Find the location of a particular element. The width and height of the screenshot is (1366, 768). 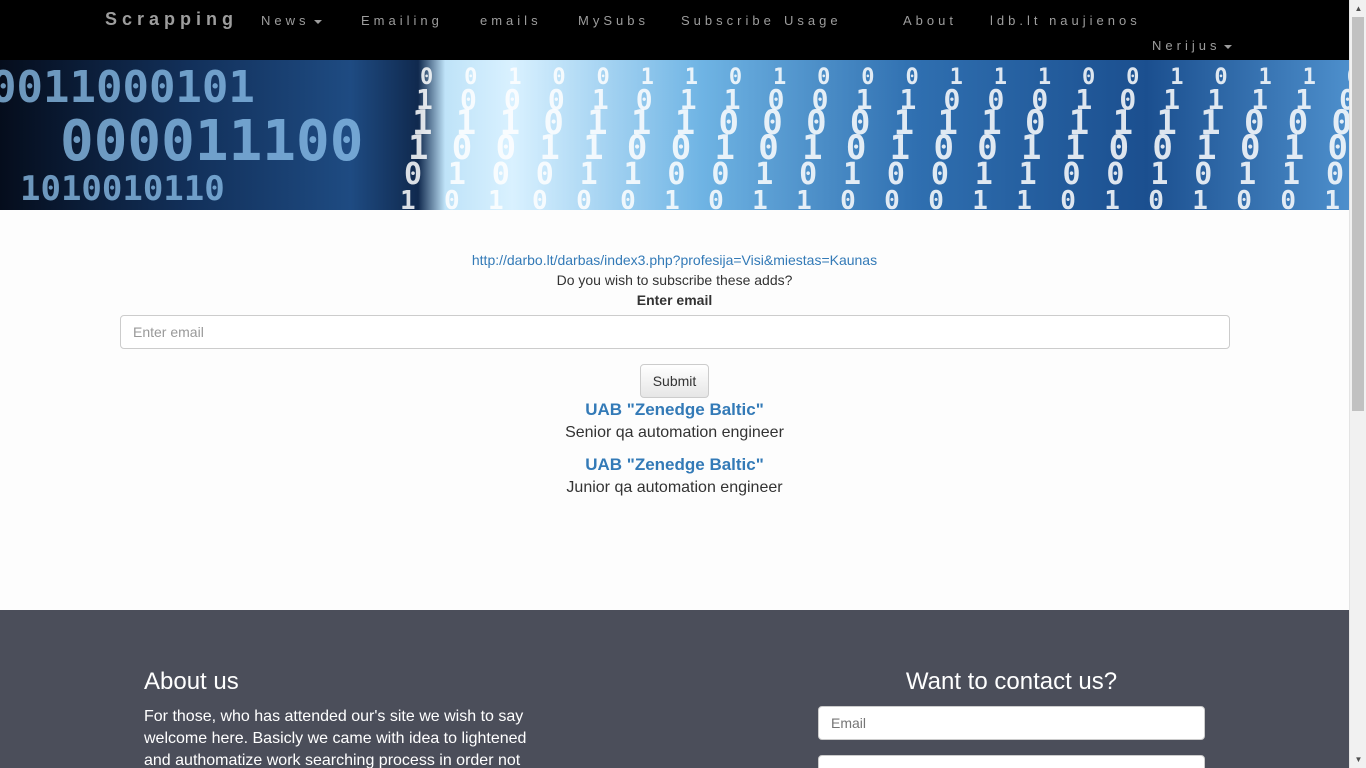

contact-heading: Want to contact us? is located at coordinates (1011, 681).